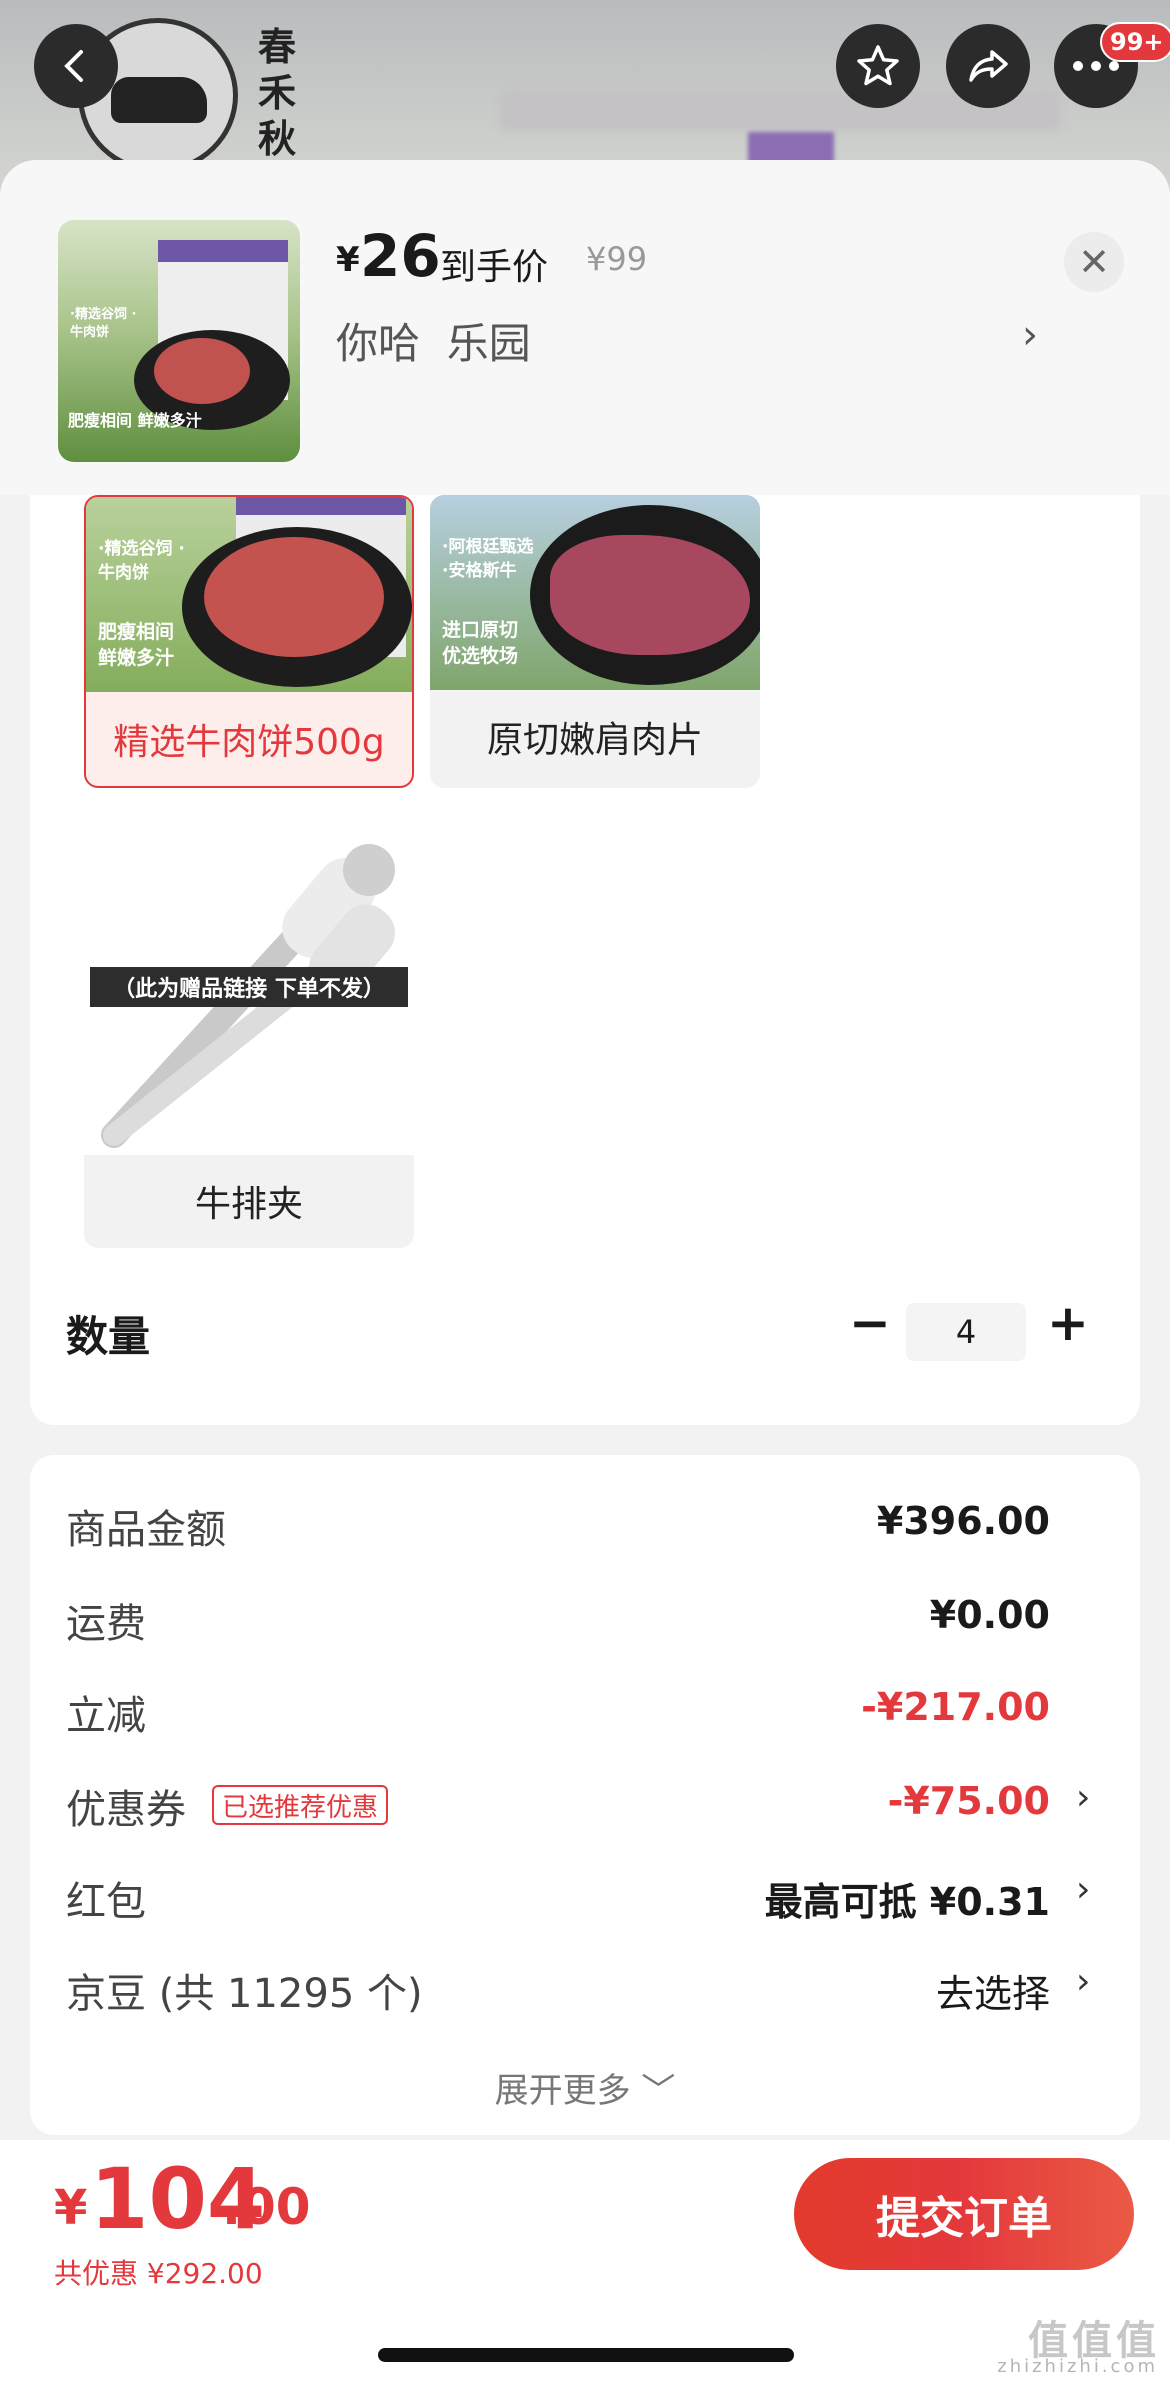 Image resolution: width=1170 pixels, height=2391 pixels. I want to click on share-button, so click(988, 66).